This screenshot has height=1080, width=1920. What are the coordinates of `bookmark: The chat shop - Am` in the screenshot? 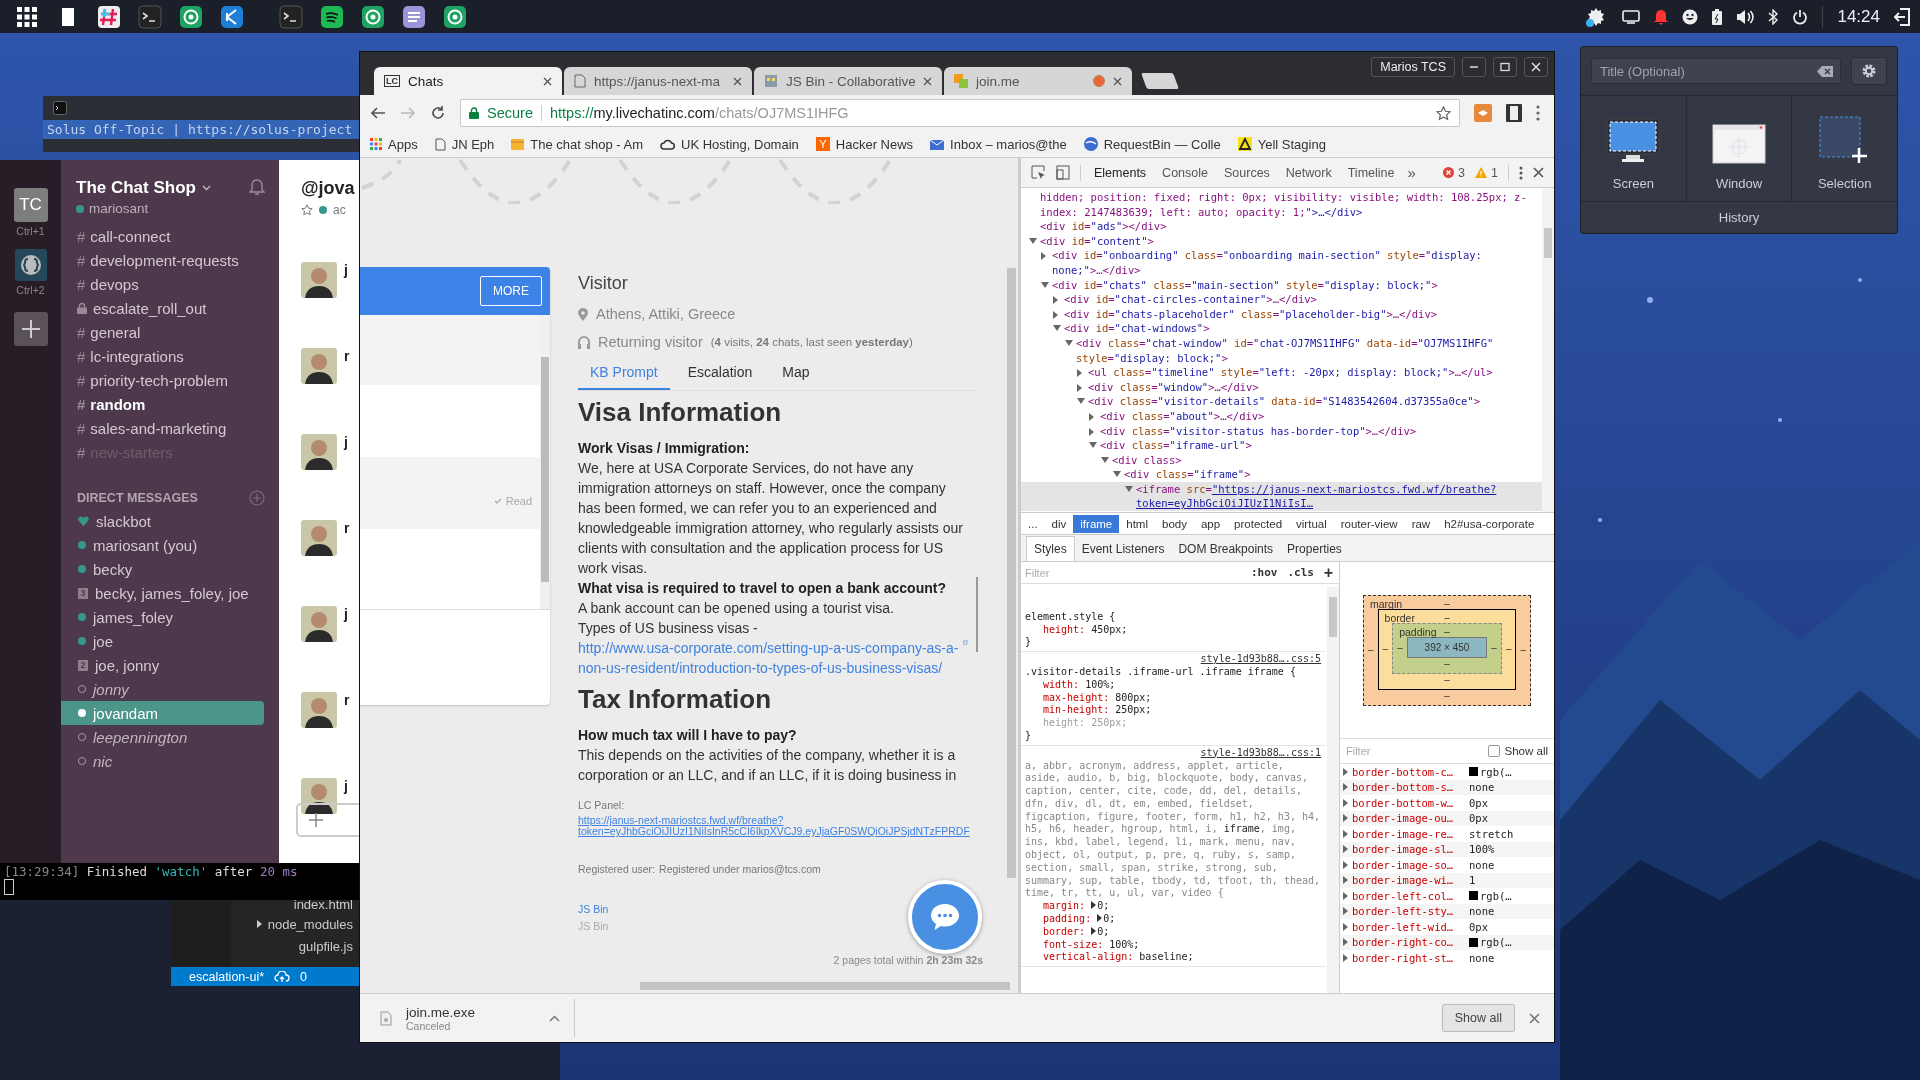 It's located at (577, 144).